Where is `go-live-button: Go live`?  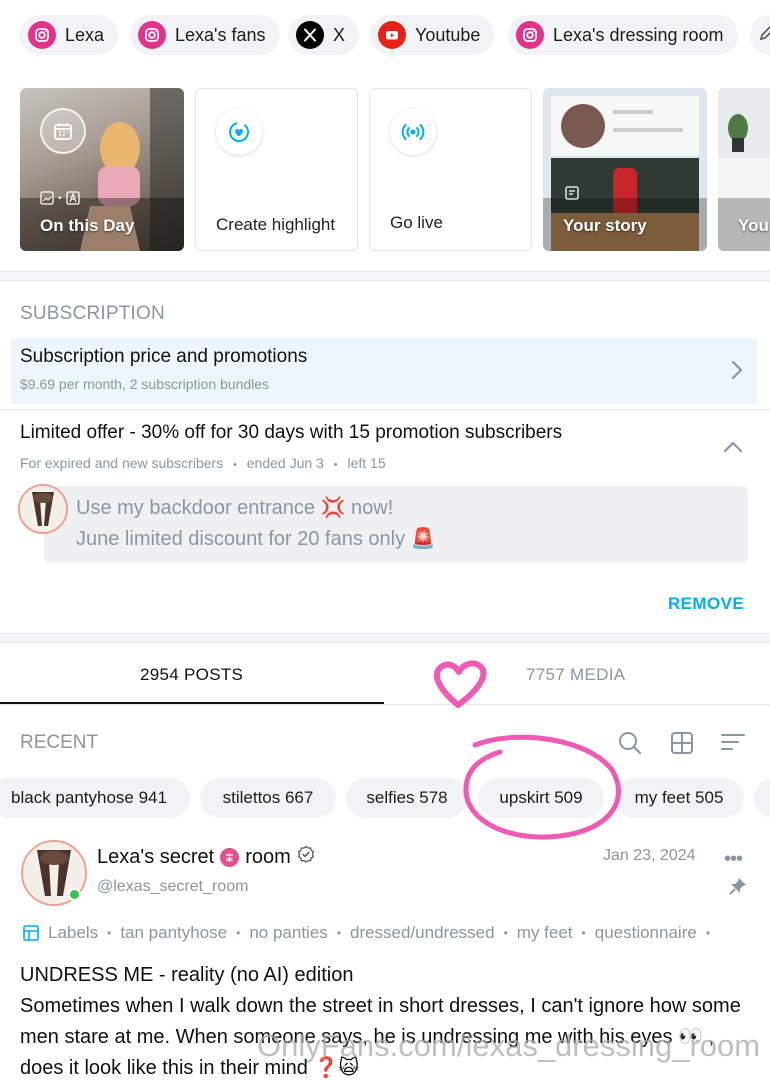
go-live-button: Go live is located at coordinates (450, 169).